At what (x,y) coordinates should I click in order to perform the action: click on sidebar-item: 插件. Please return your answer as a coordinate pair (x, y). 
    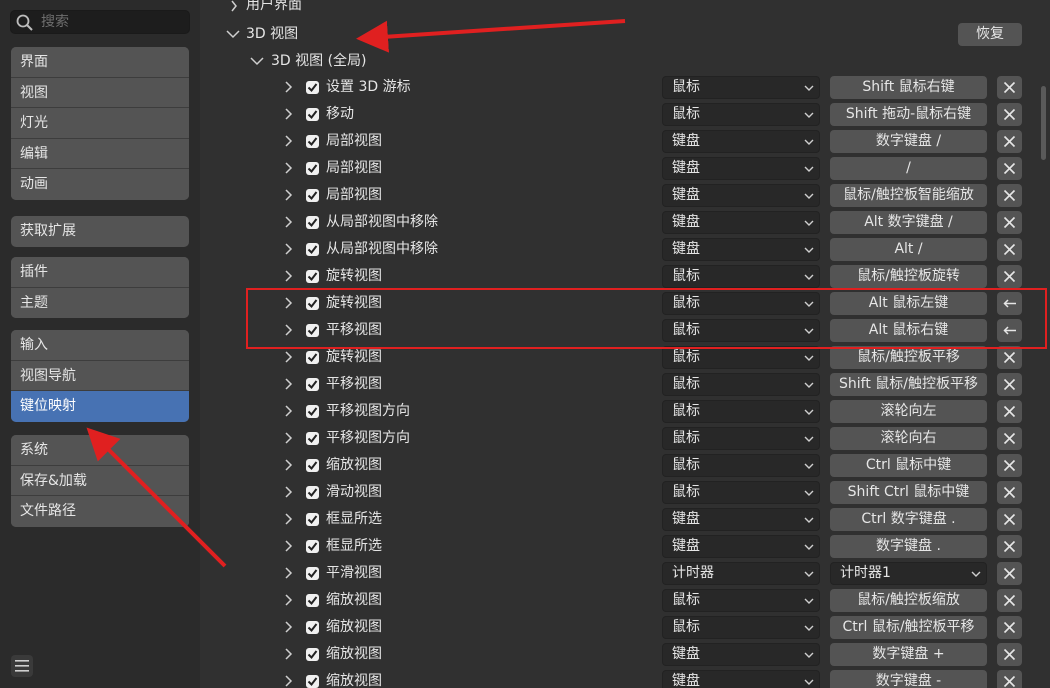
    Looking at the image, I should click on (100, 272).